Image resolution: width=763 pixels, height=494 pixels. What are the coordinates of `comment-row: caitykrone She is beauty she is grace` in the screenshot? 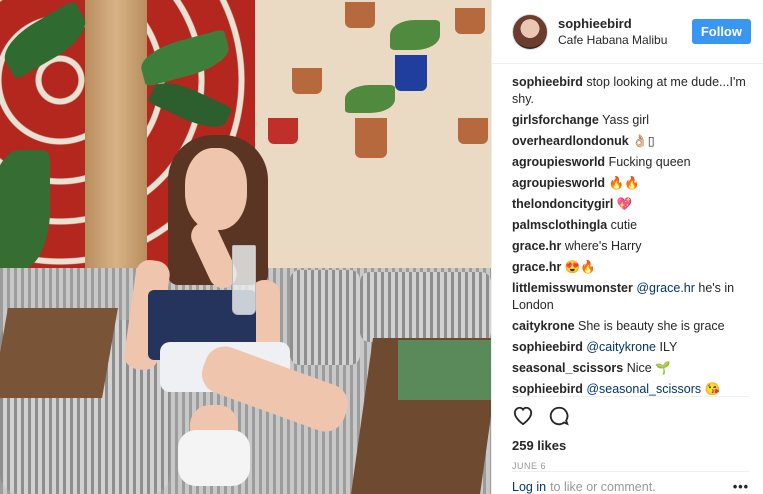 It's located at (630, 326).